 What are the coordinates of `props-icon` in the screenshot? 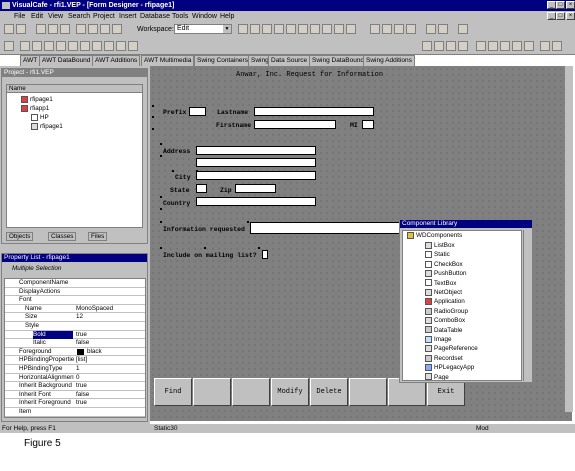 It's located at (303, 29).